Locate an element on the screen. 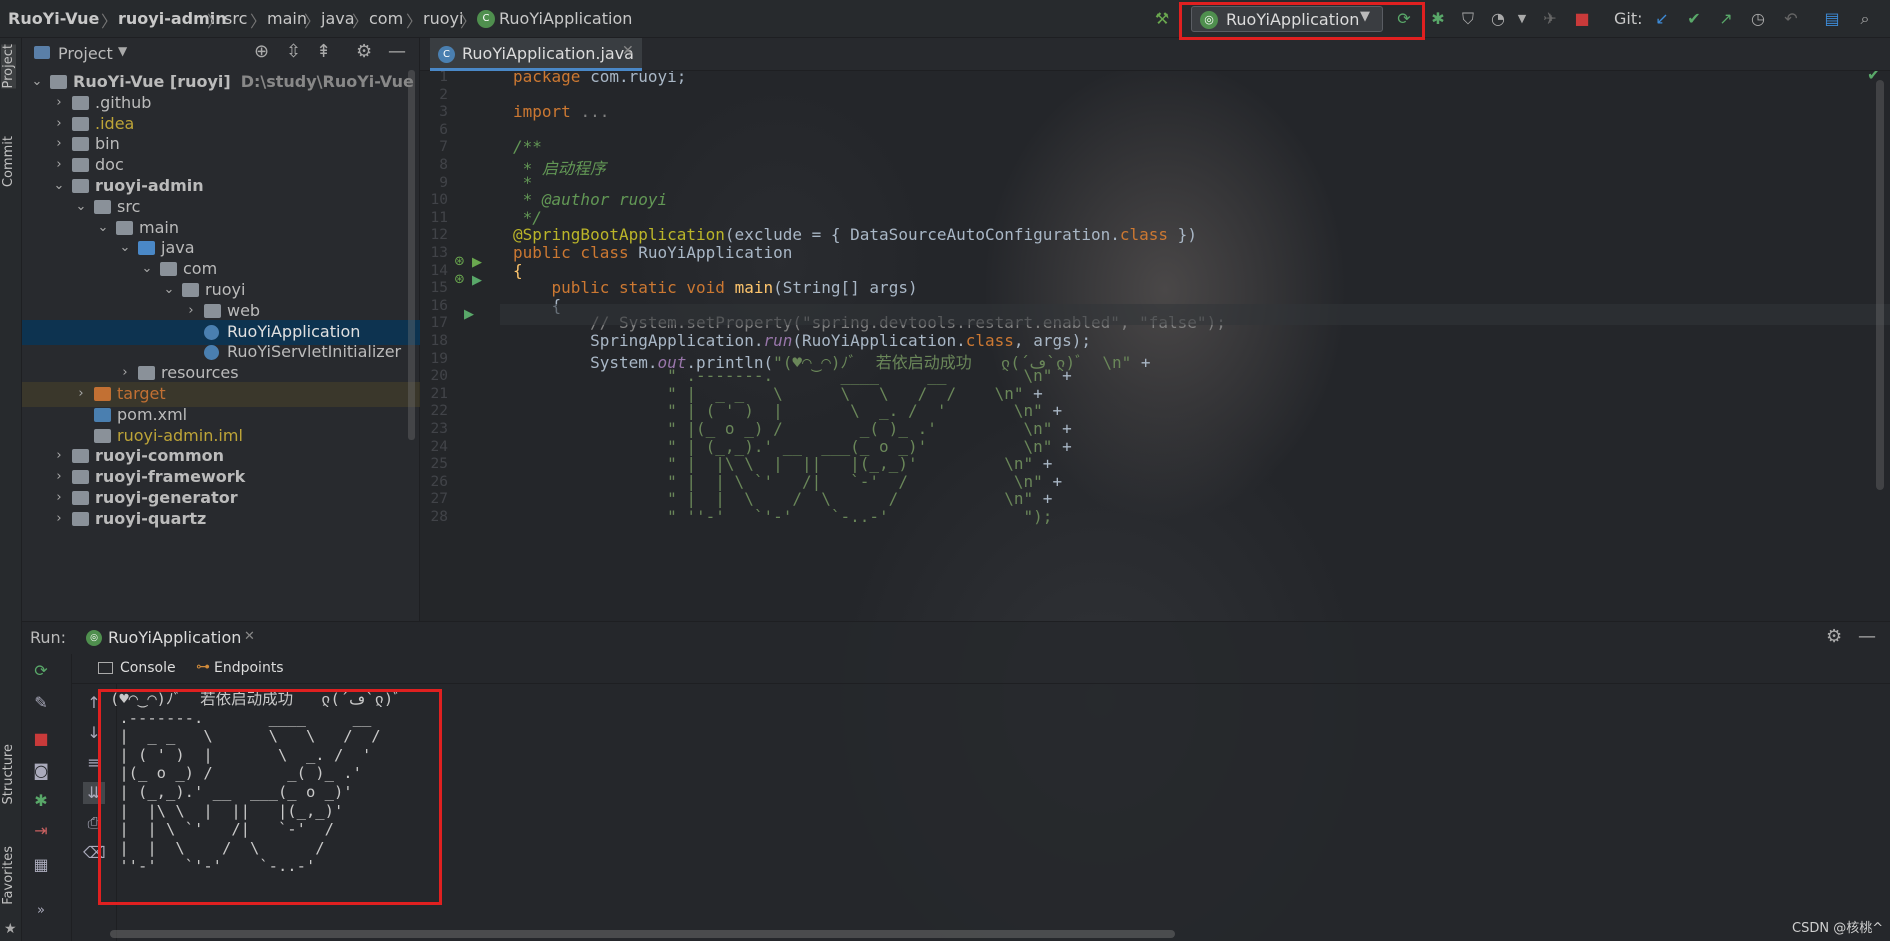  project-panel-title: Project is located at coordinates (85, 53).